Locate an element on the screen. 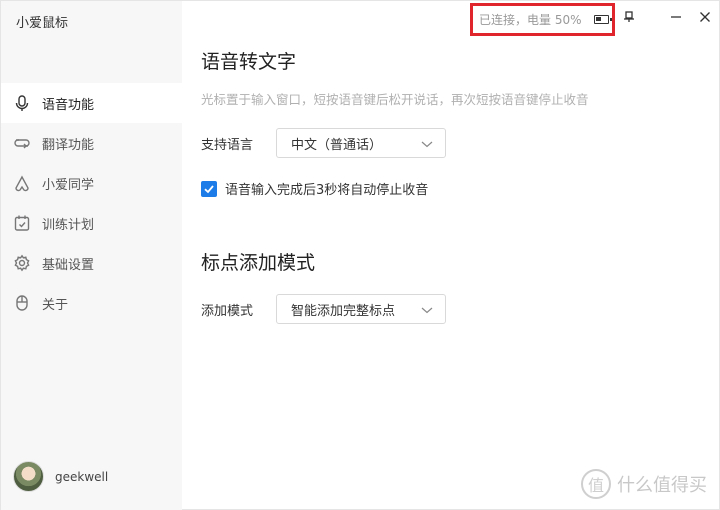  sidebar-item-label: 基础设置 is located at coordinates (68, 265).